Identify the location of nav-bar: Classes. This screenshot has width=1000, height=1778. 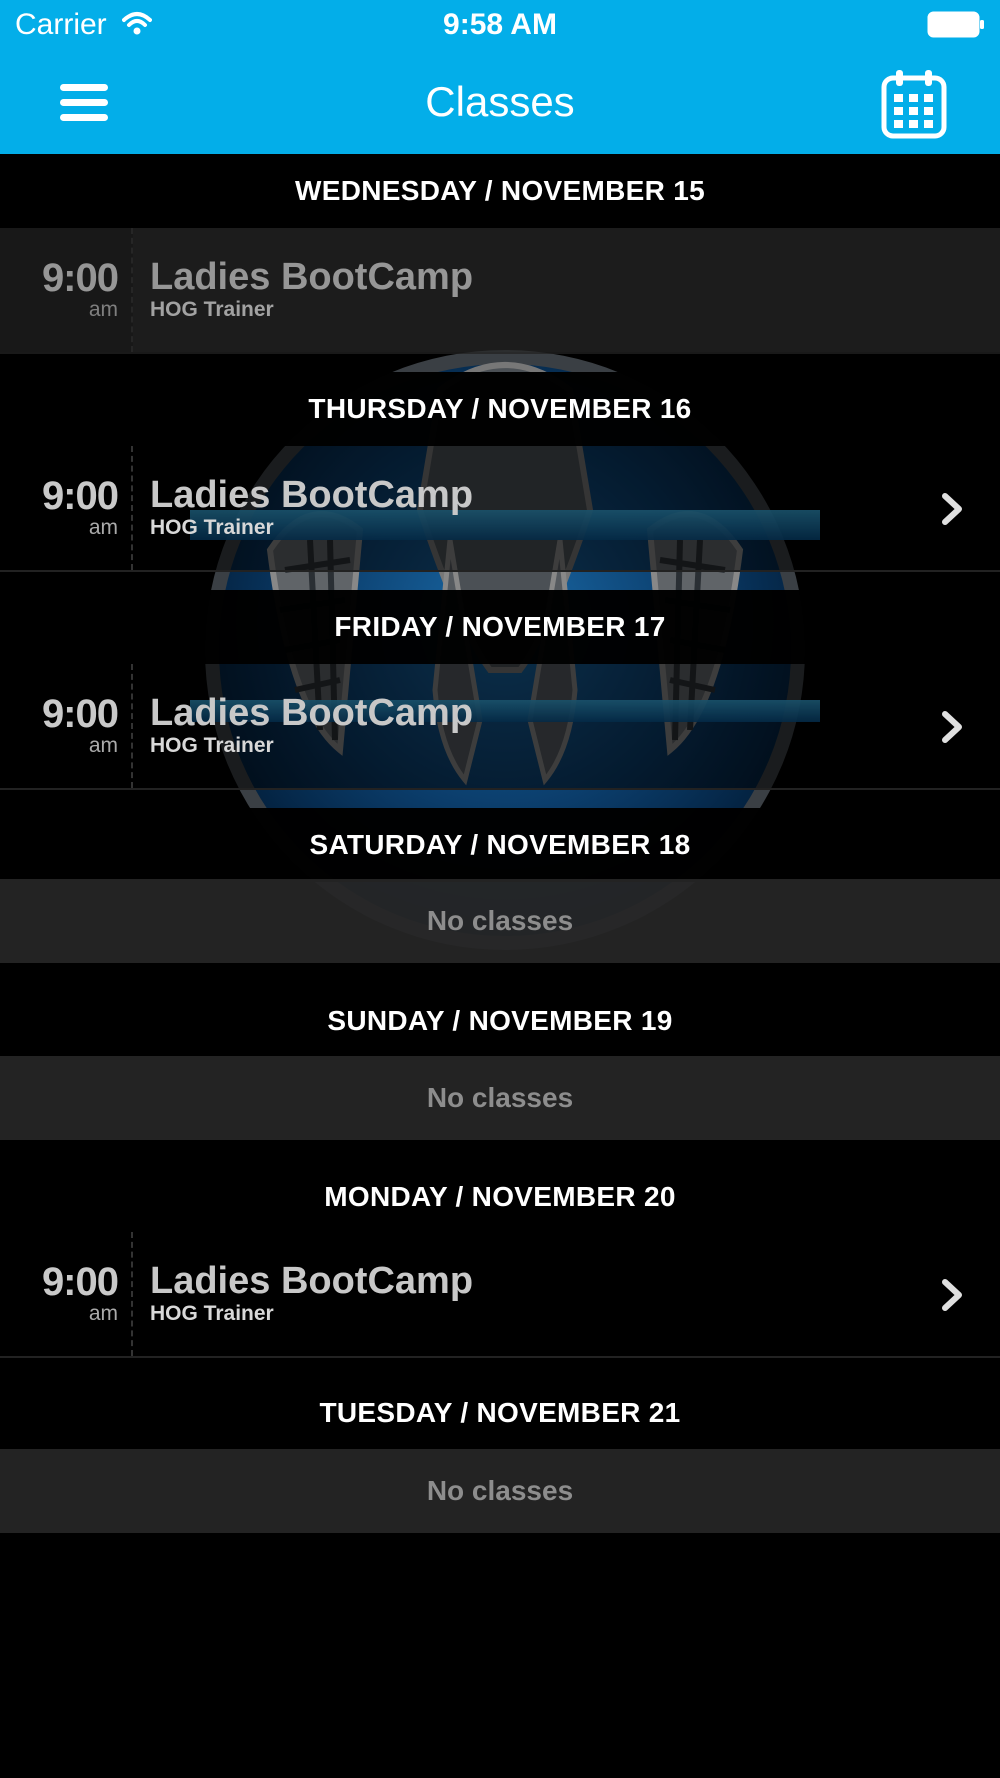
(500, 102).